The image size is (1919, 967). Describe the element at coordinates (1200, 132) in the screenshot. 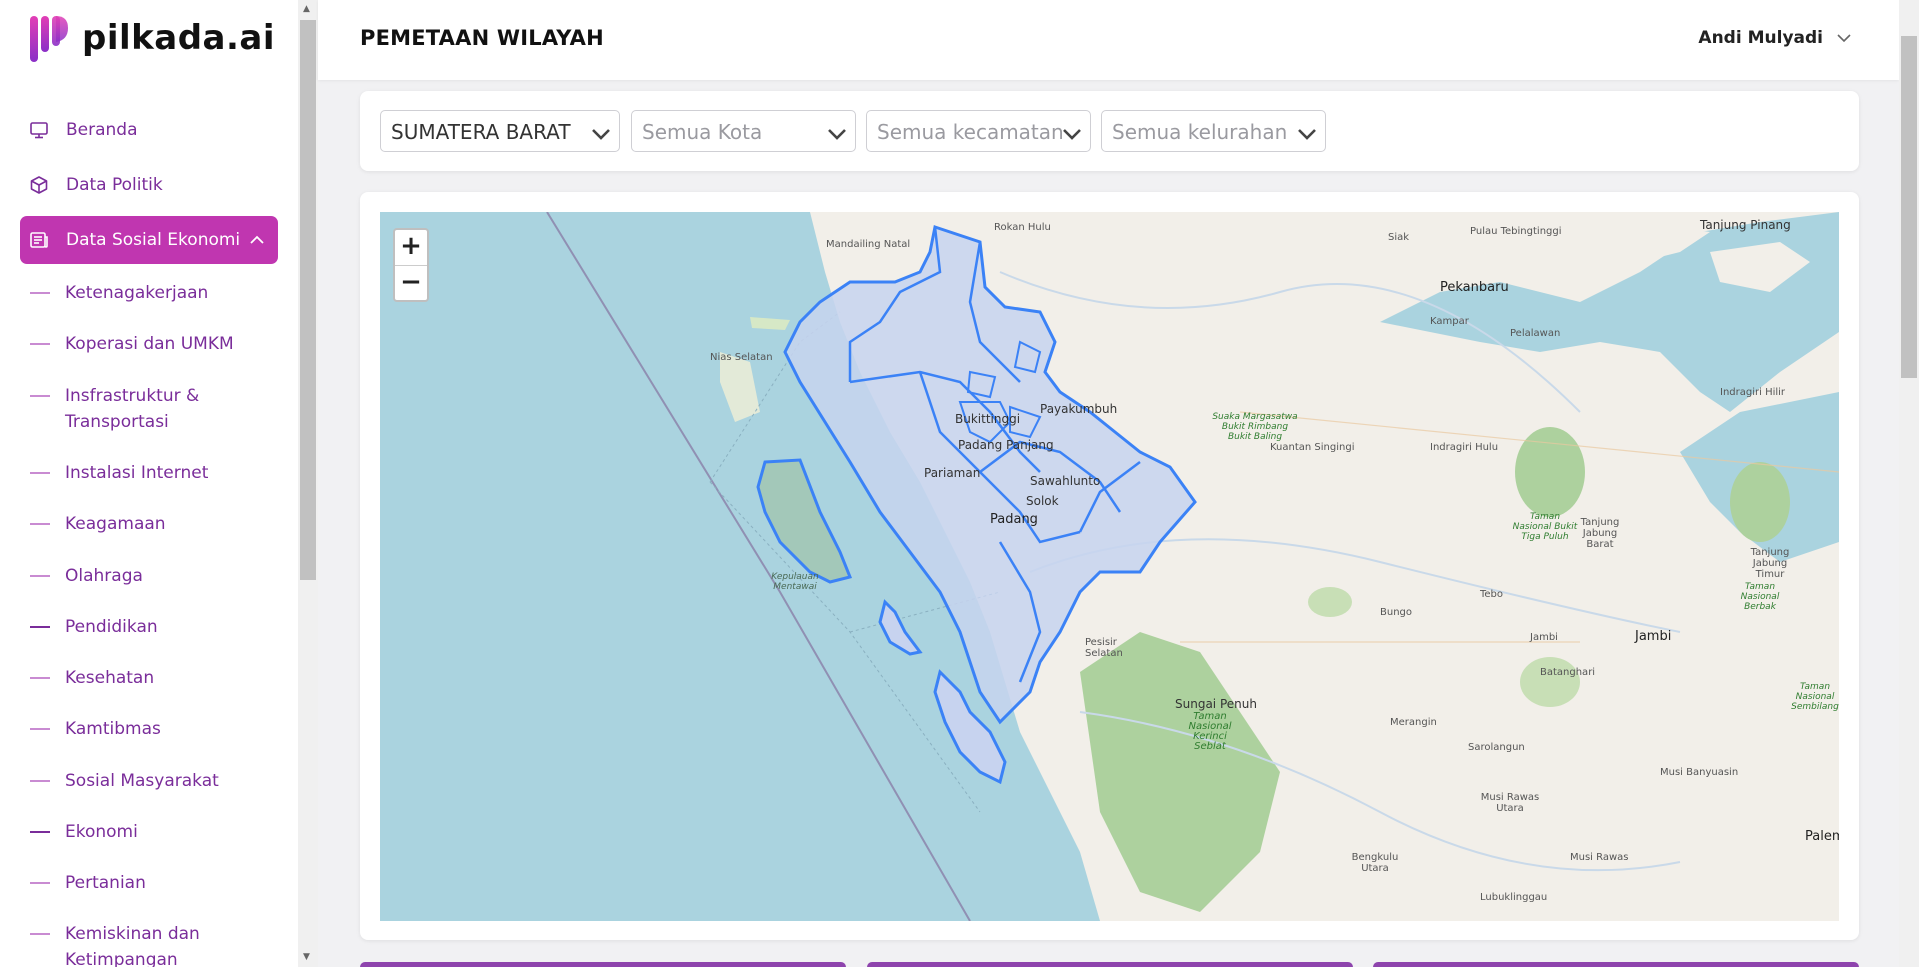

I see `village-select-placeholder: Semua kelurahan` at that location.